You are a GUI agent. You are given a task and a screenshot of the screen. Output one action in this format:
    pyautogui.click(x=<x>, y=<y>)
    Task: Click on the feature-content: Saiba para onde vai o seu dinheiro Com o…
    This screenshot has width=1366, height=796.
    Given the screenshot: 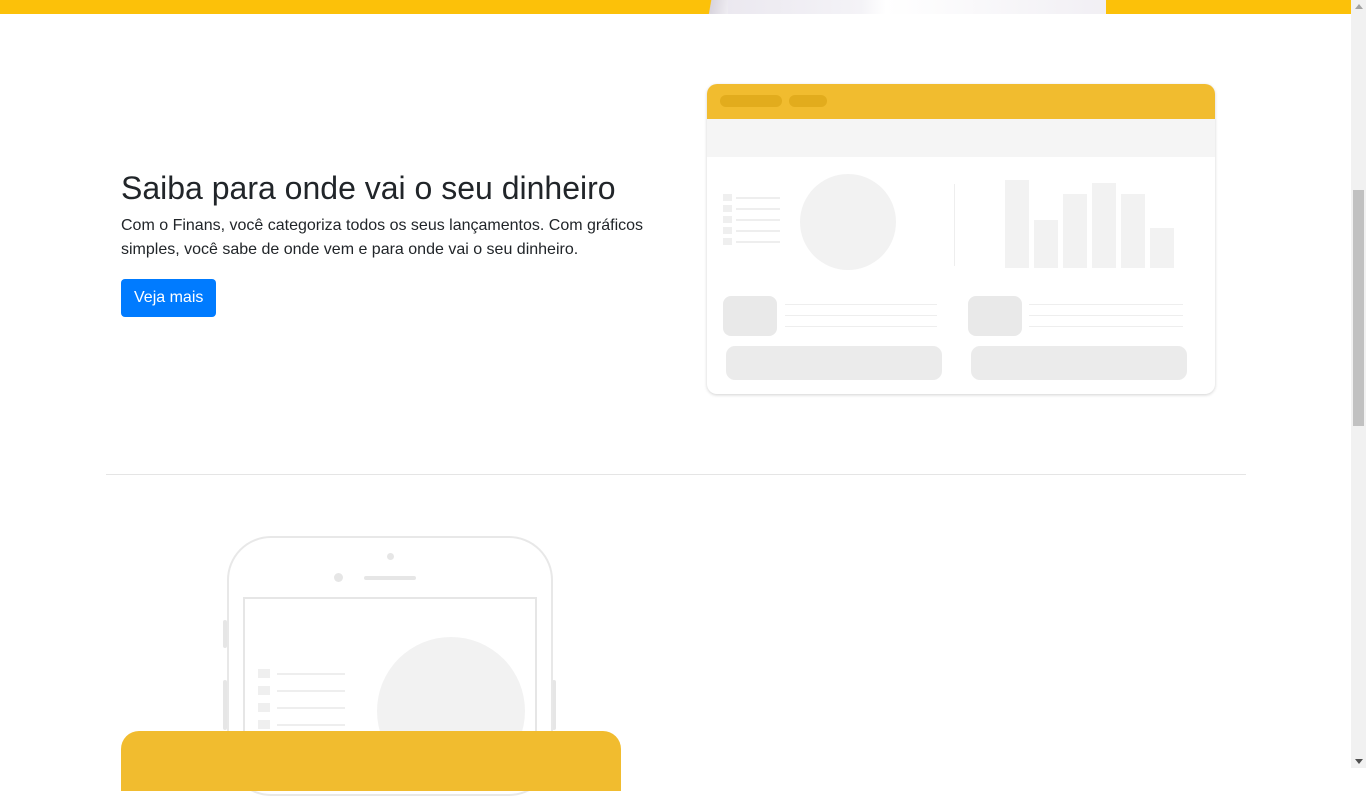 What is the action you would take?
    pyautogui.click(x=401, y=242)
    